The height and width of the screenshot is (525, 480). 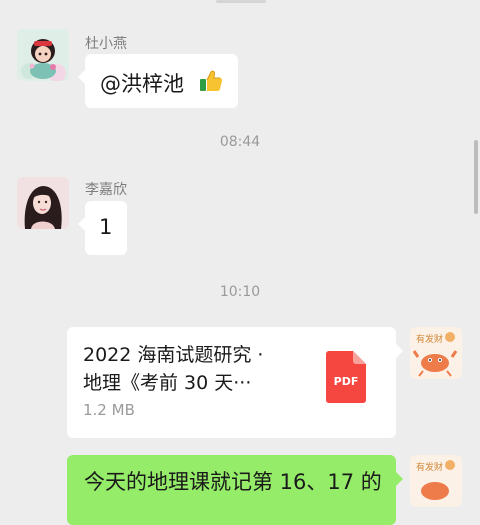 I want to click on pdf-file-icon: PDF, so click(x=346, y=377).